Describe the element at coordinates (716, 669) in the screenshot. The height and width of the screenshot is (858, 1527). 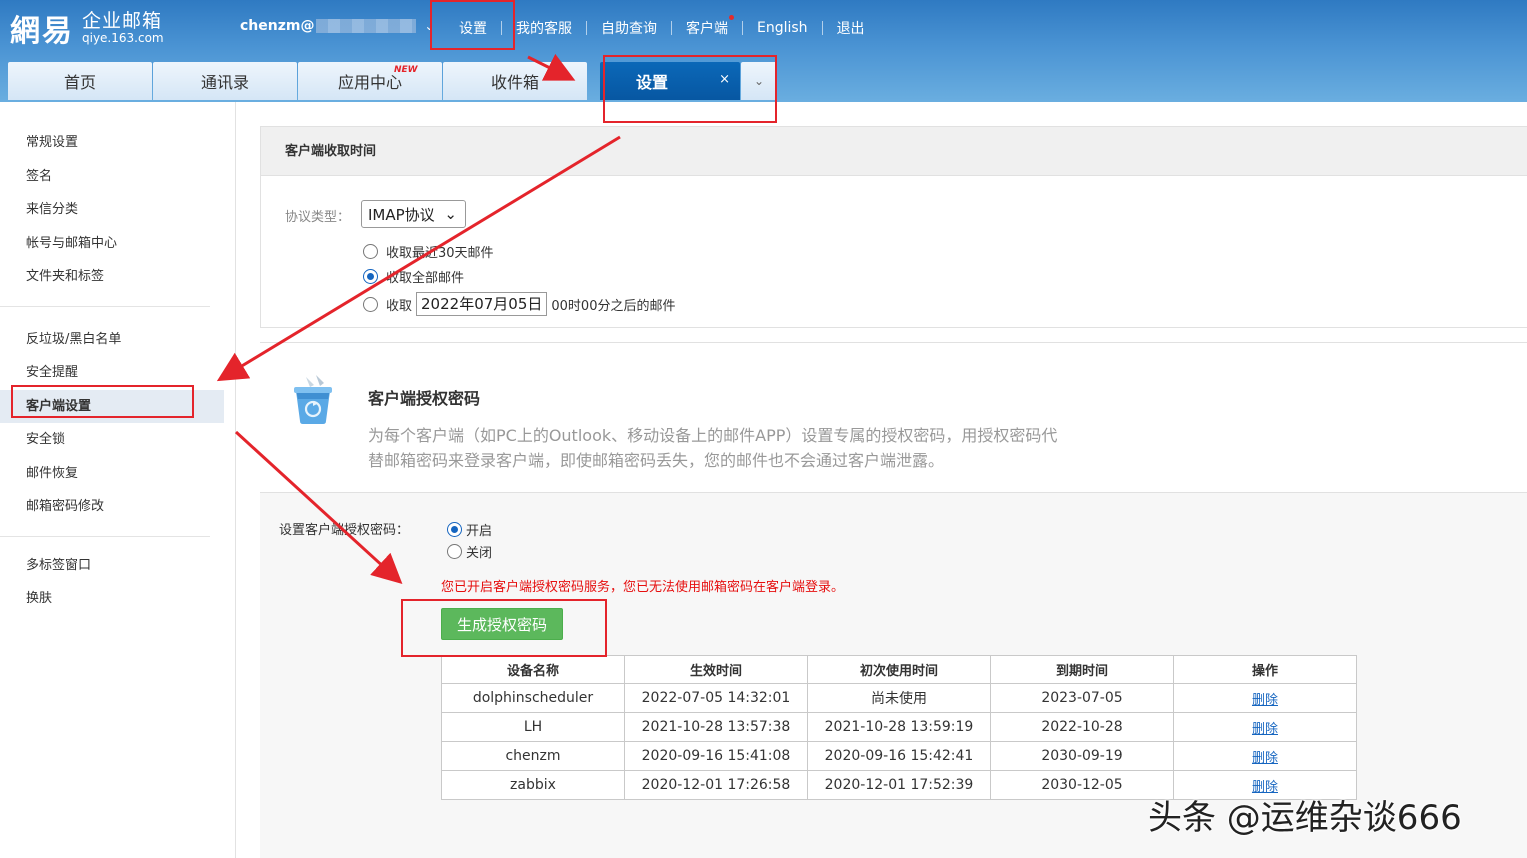
I see `col-effective-time: 生效时间` at that location.